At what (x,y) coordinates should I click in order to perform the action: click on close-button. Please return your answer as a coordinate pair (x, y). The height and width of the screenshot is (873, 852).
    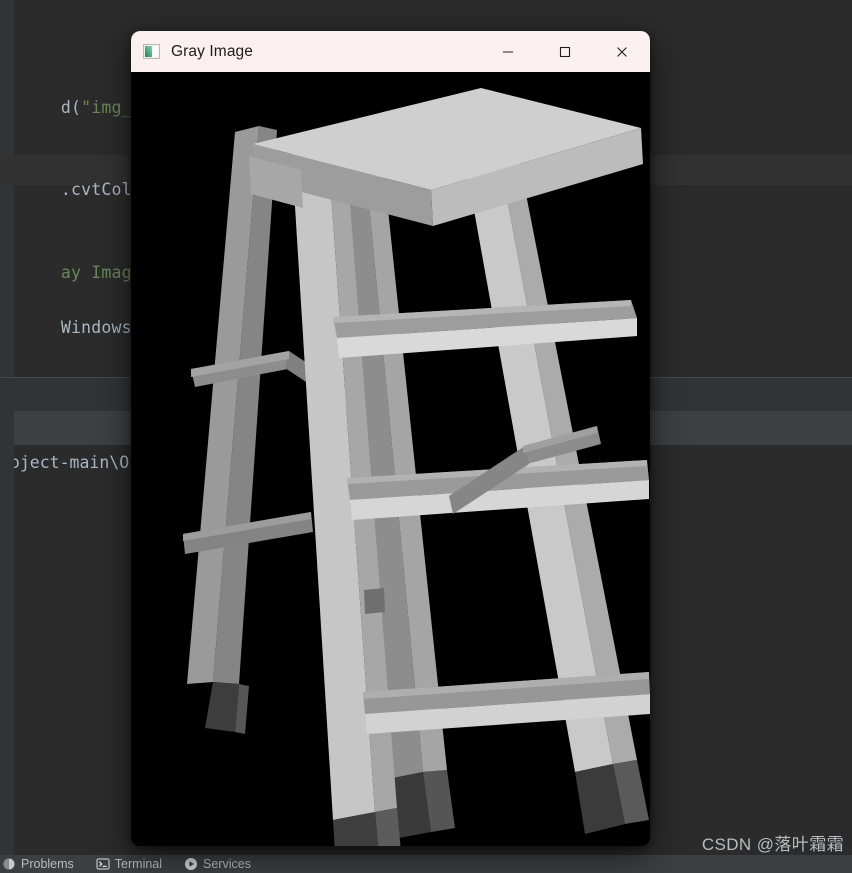
    Looking at the image, I should click on (621, 51).